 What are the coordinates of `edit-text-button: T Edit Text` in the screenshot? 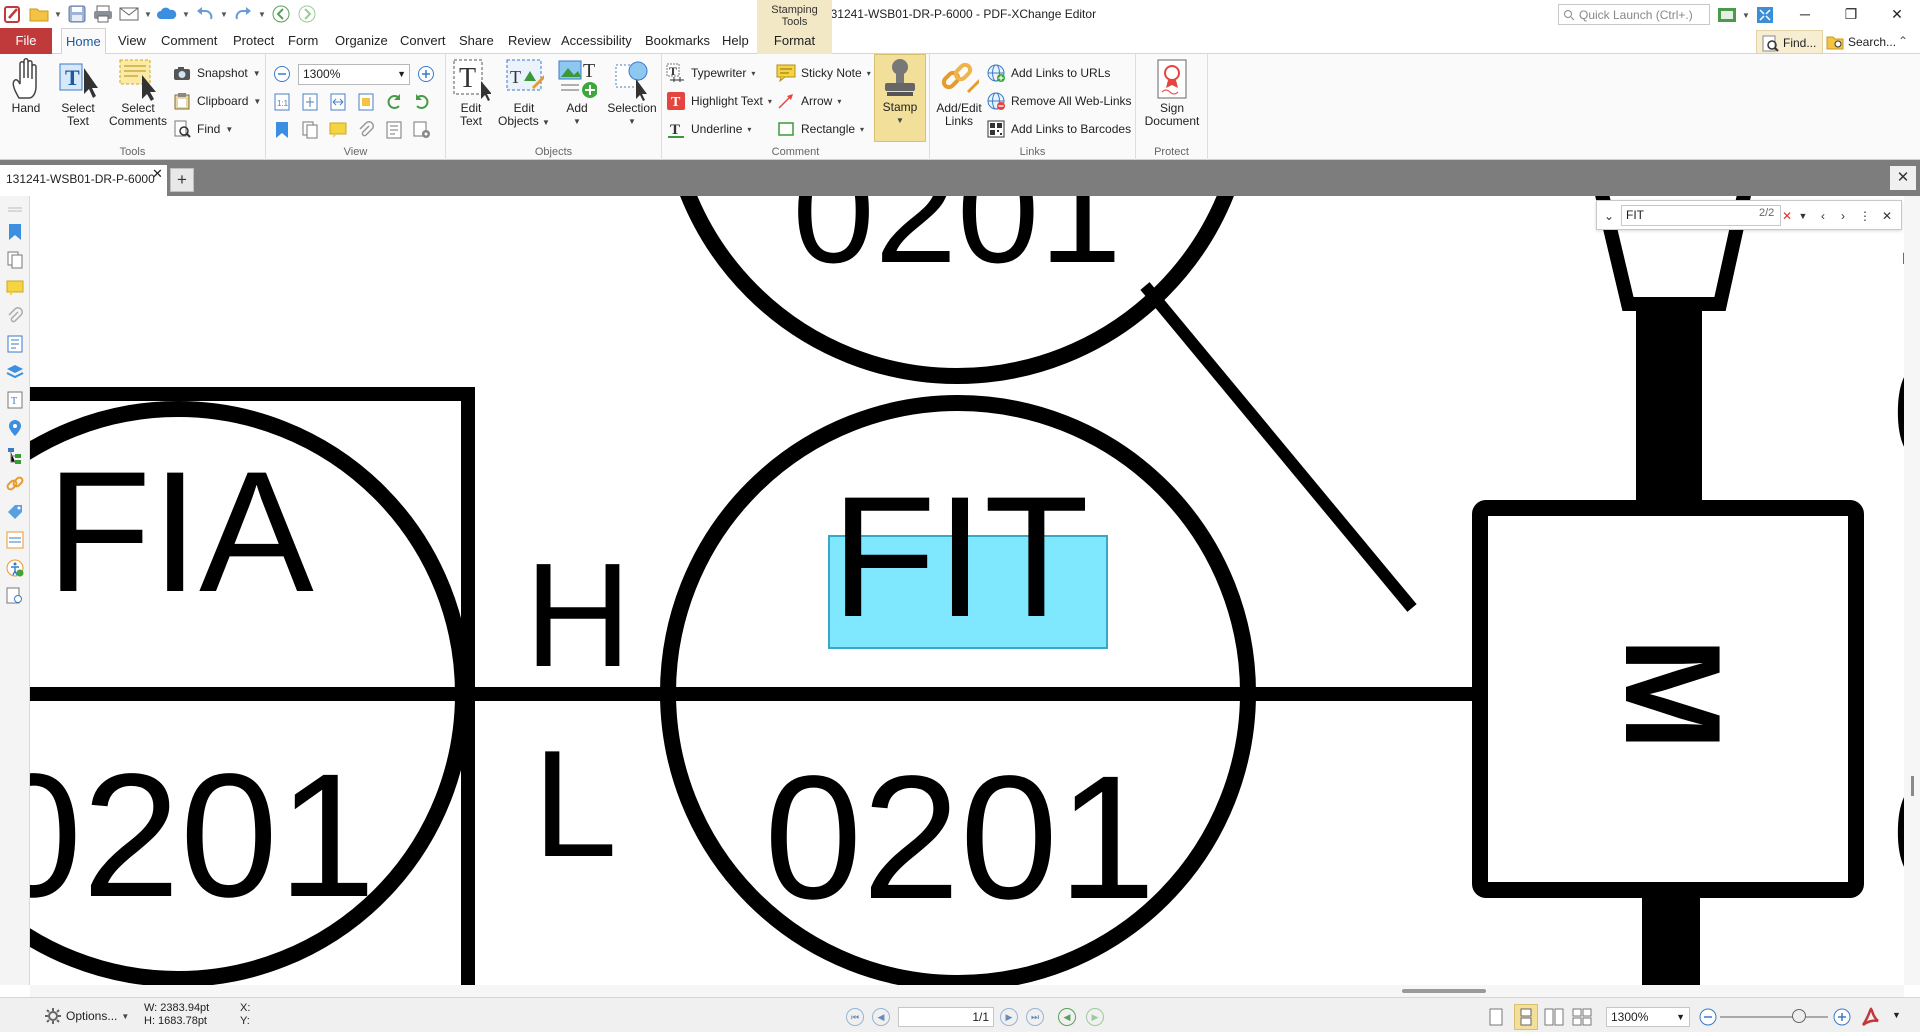 It's located at (471, 92).